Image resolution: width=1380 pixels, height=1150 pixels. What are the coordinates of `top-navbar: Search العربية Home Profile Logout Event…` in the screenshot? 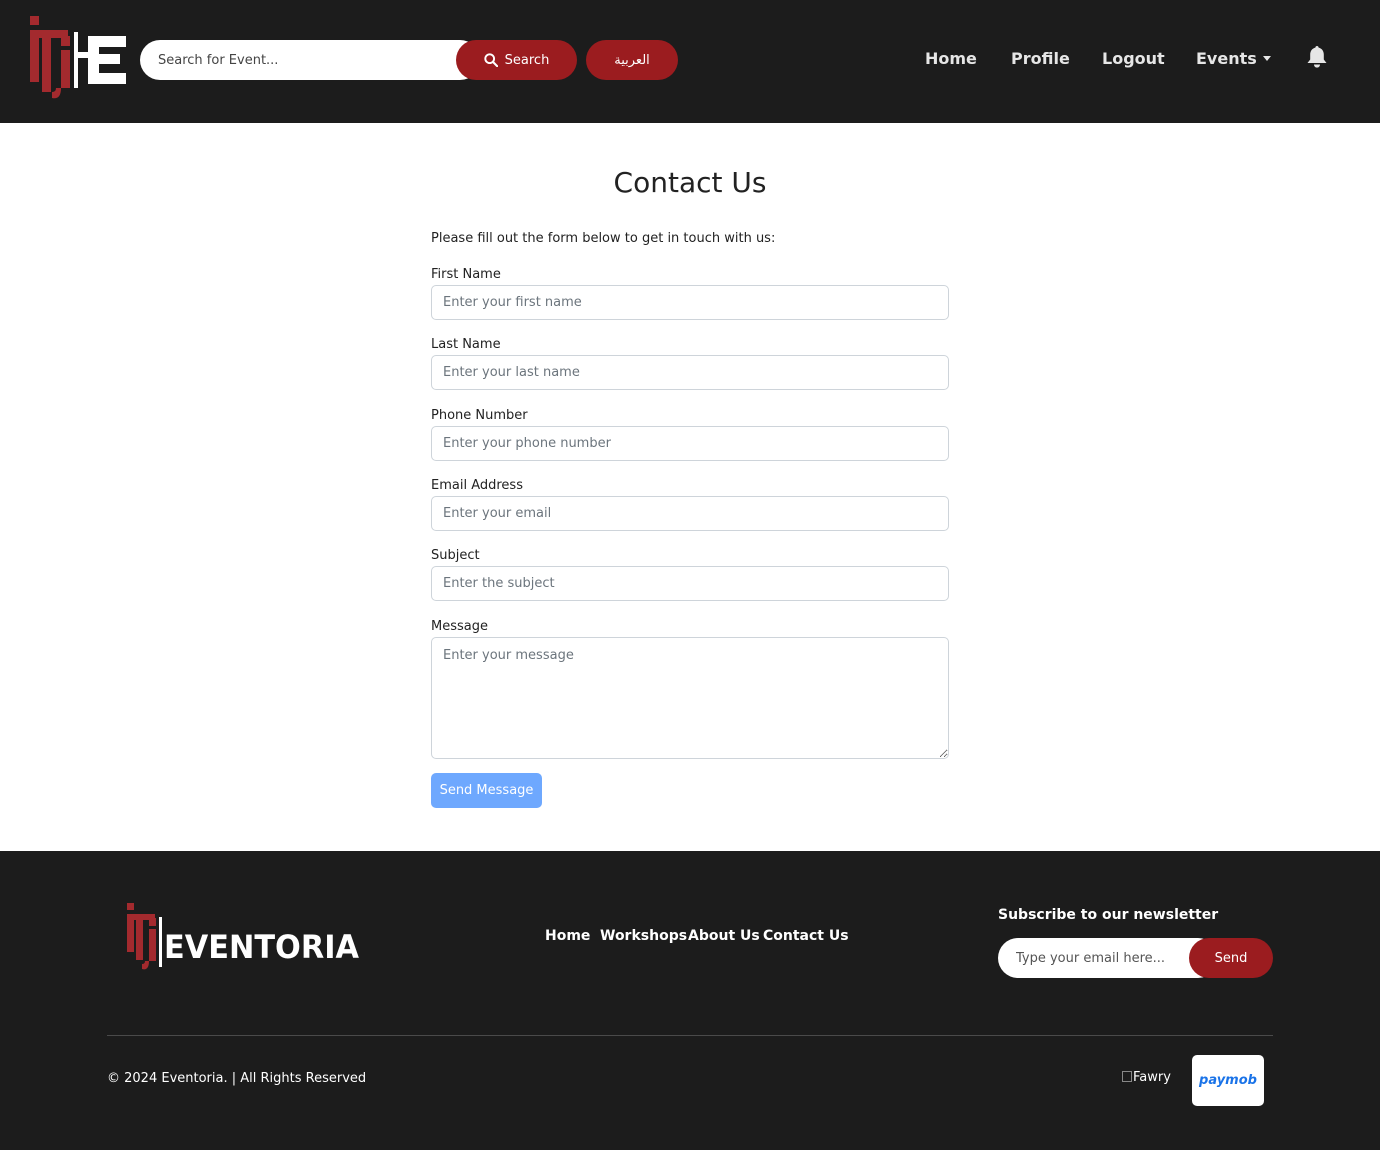 It's located at (690, 61).